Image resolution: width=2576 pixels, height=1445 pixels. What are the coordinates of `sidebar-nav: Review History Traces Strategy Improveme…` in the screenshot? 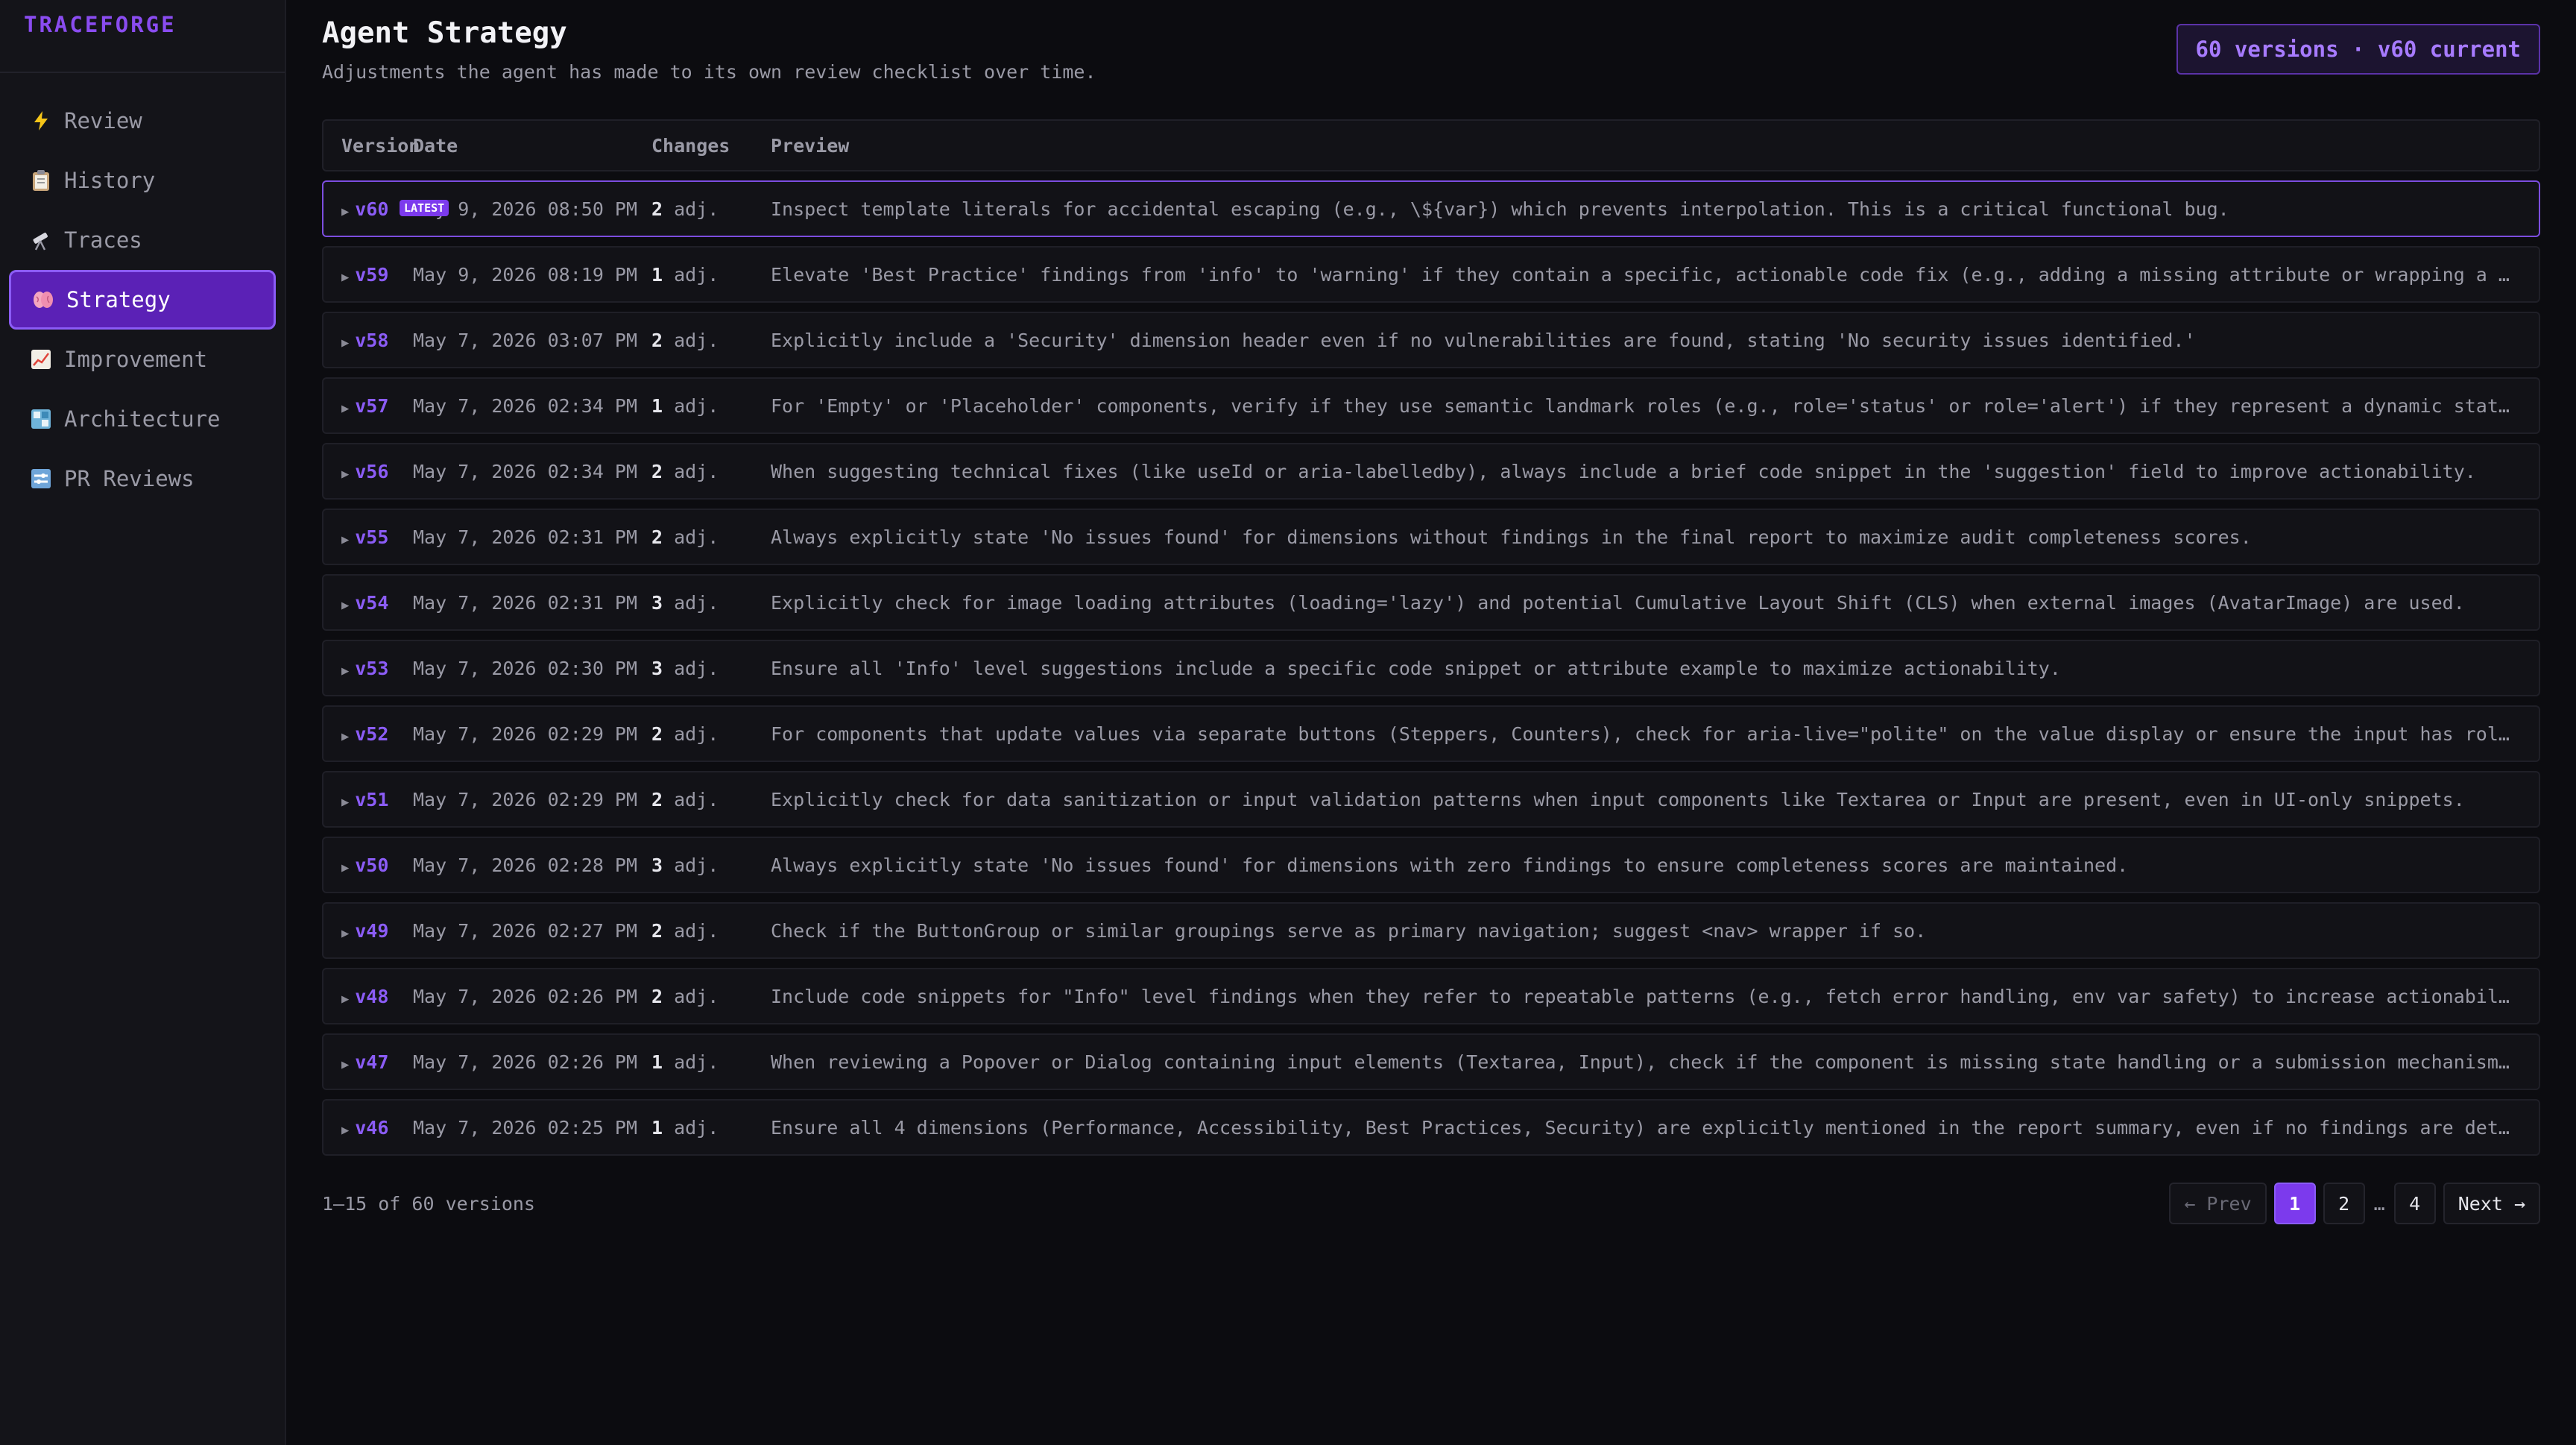 It's located at (142, 291).